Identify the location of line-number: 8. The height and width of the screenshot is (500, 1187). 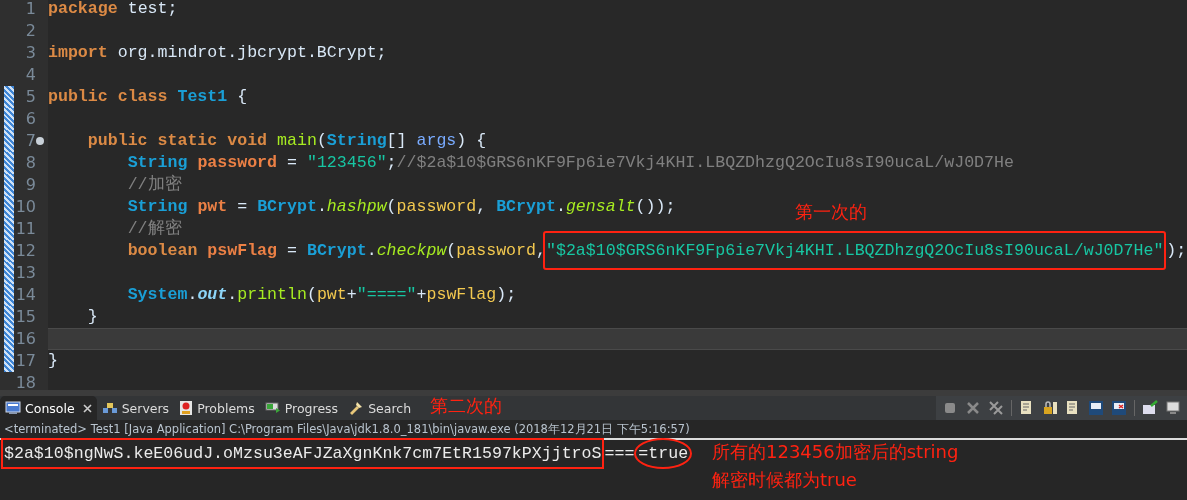
(30, 163).